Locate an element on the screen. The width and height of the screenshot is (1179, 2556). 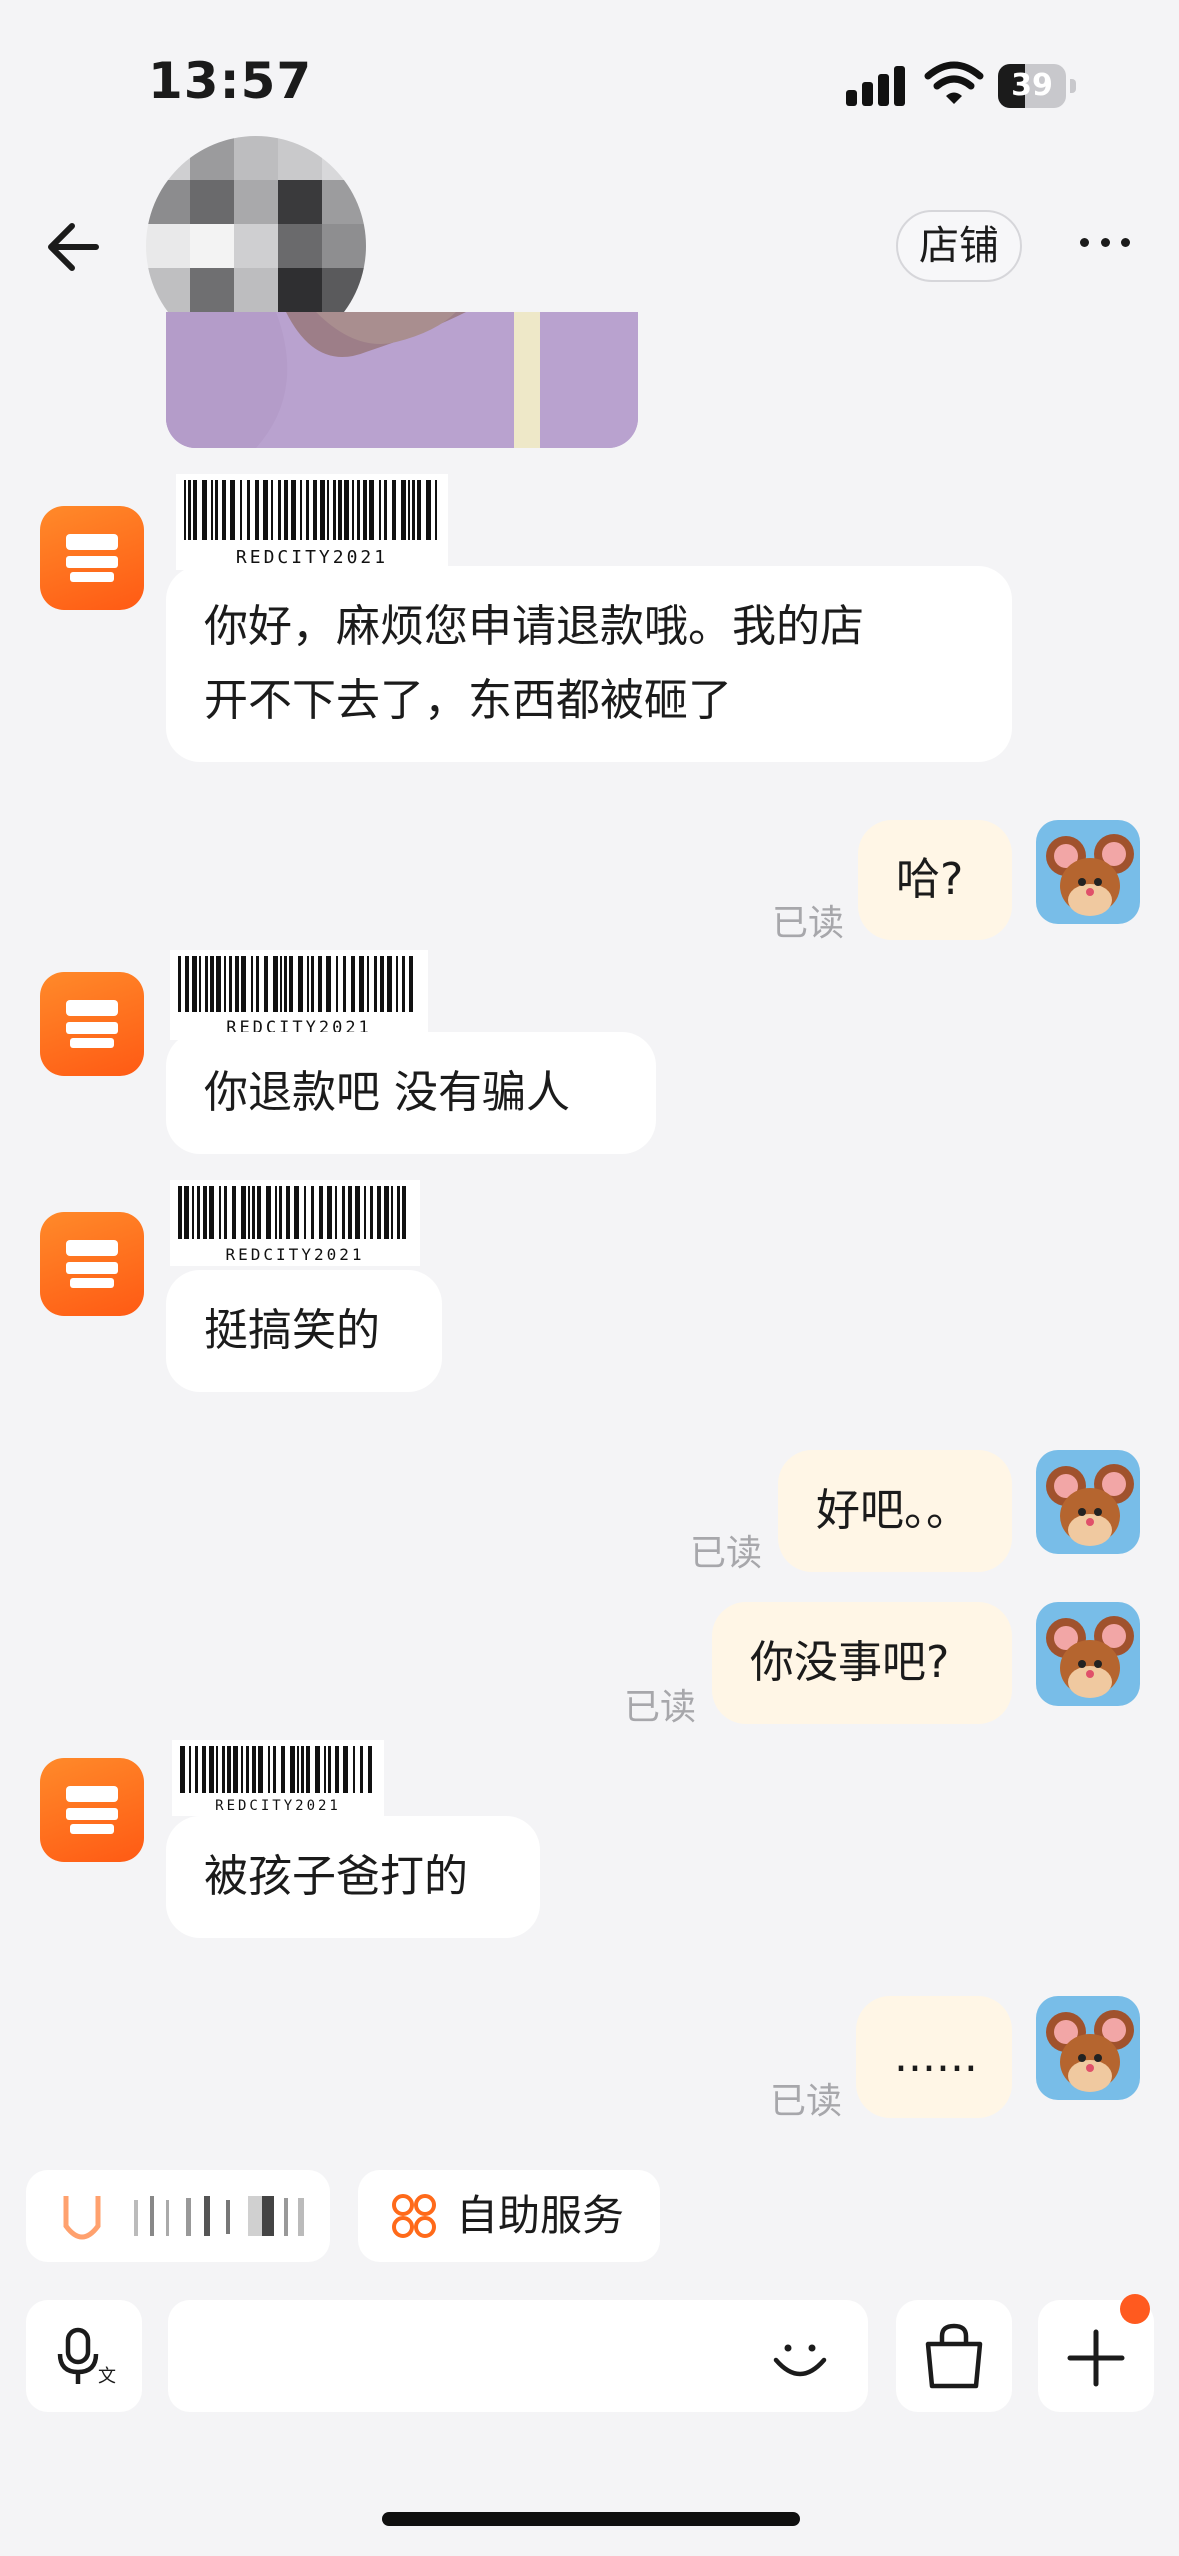
svg-text: 文 is located at coordinates (107, 2376).